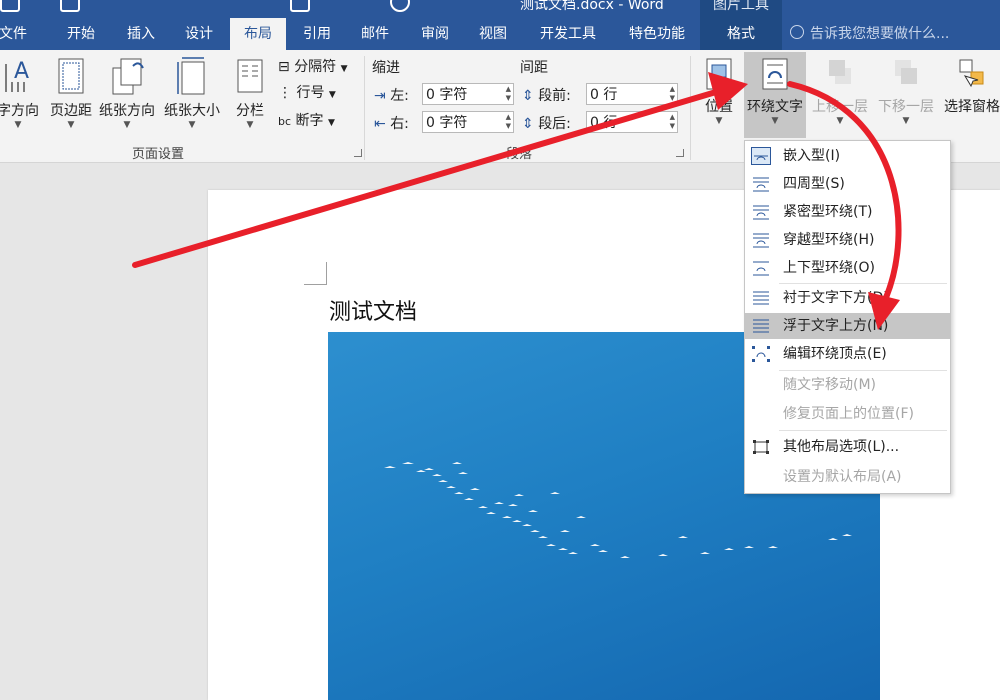 The width and height of the screenshot is (1000, 700). I want to click on spacing-before-label: ⇕ 段前:, so click(546, 95).